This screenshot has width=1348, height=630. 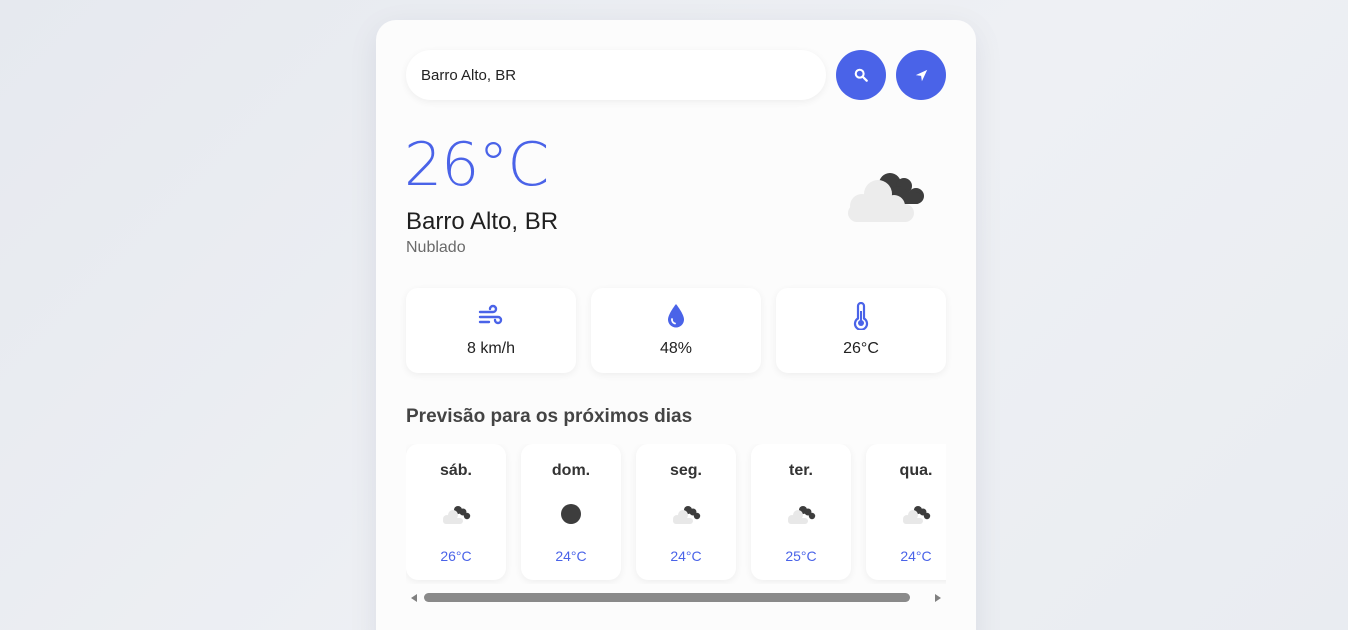 I want to click on forecast-day-name: seg., so click(x=685, y=470).